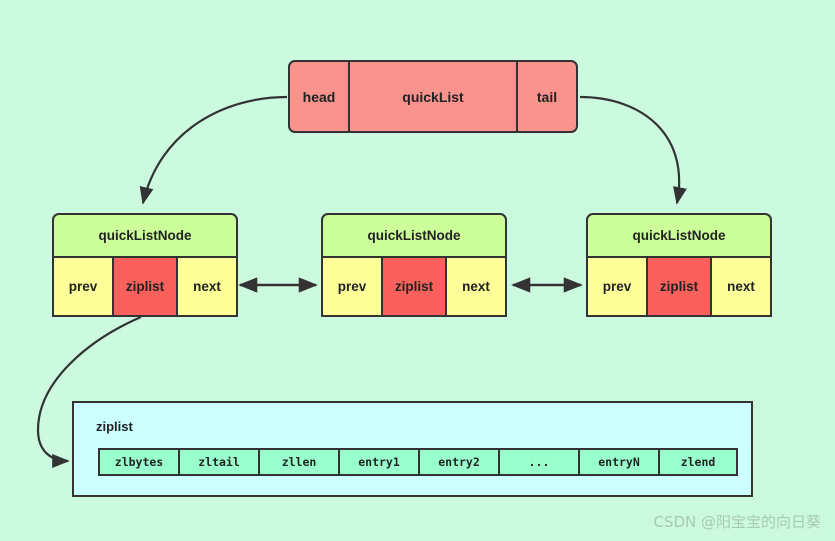 This screenshot has width=835, height=541. I want to click on quicklistnode-2-prev: prev, so click(352, 287).